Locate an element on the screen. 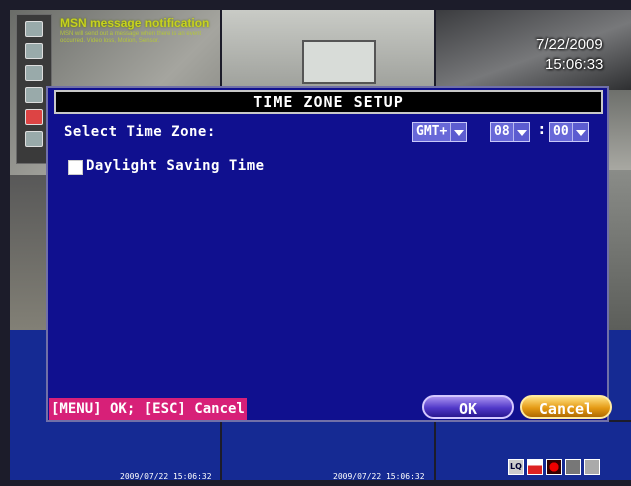 The width and height of the screenshot is (631, 486). cancel-button: Cancel is located at coordinates (566, 407).